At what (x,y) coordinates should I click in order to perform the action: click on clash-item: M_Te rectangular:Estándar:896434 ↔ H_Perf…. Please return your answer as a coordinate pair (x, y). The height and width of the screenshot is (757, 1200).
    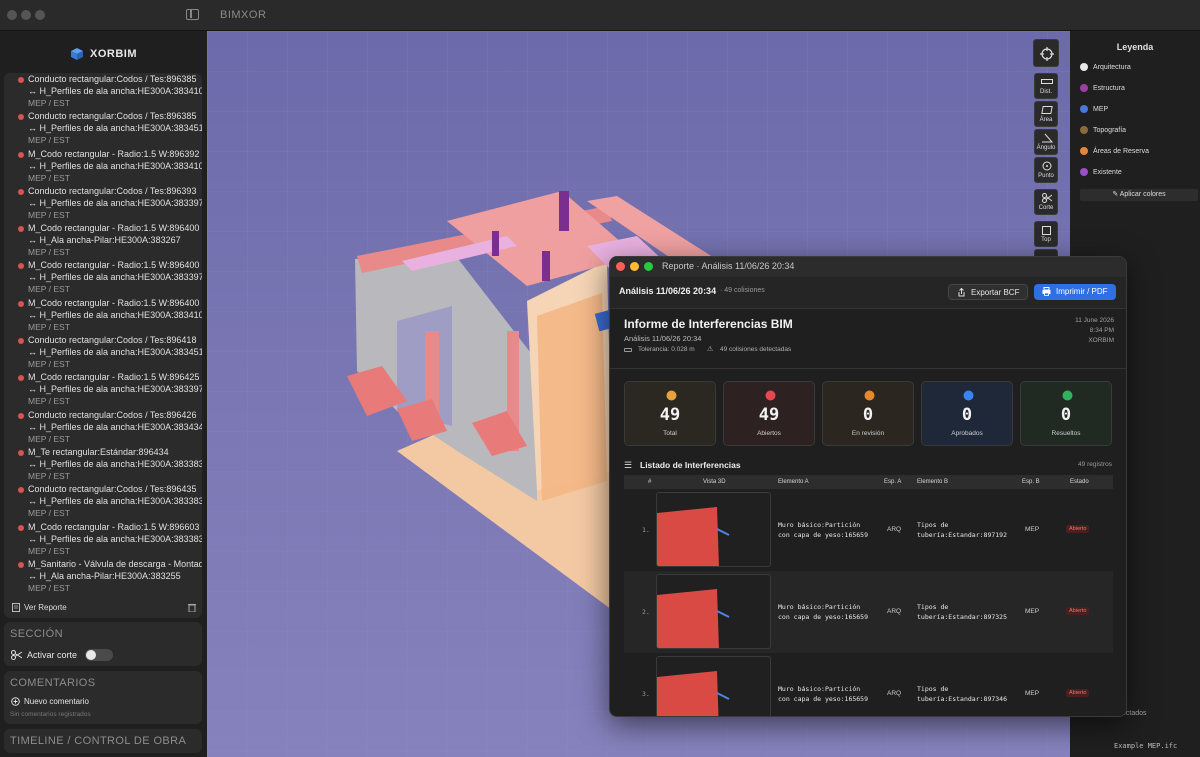
    Looking at the image, I should click on (103, 464).